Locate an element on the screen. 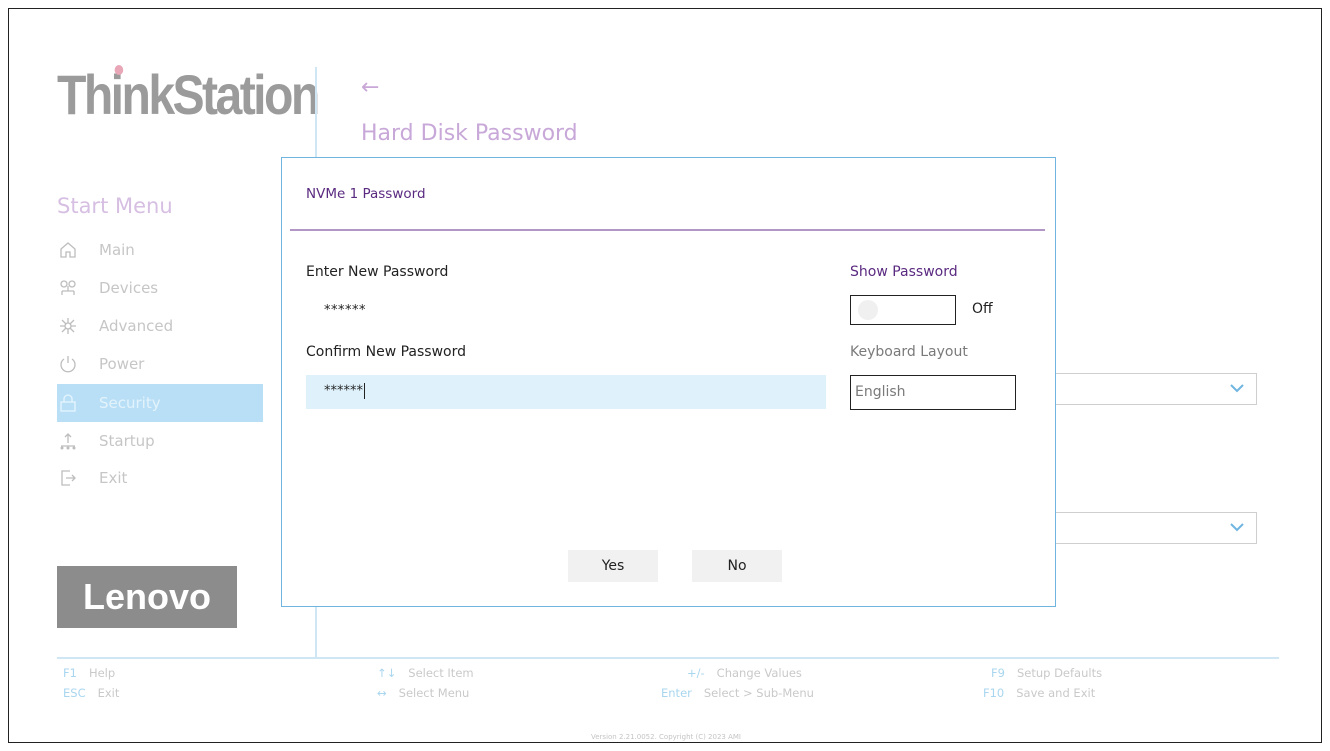 This screenshot has width=1330, height=751. sidebar-item-label: Devices is located at coordinates (129, 288).